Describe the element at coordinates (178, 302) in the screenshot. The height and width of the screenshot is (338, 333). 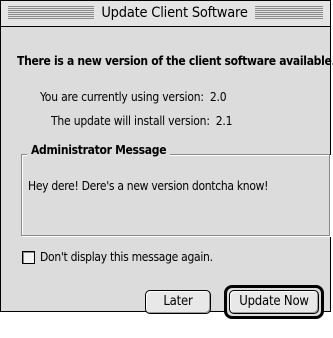
I see `later-button: Later` at that location.